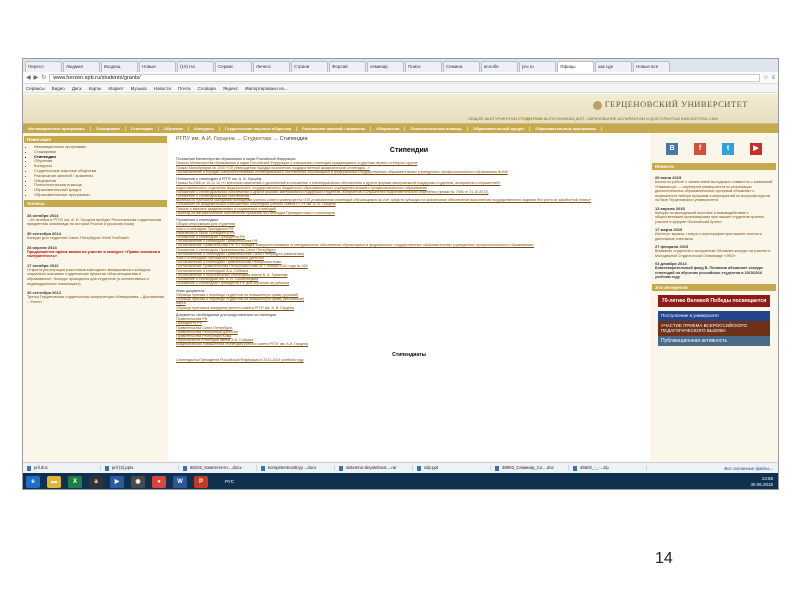 This screenshot has height=600, width=800. I want to click on menu-item: Образовательный кредит, so click(499, 128).